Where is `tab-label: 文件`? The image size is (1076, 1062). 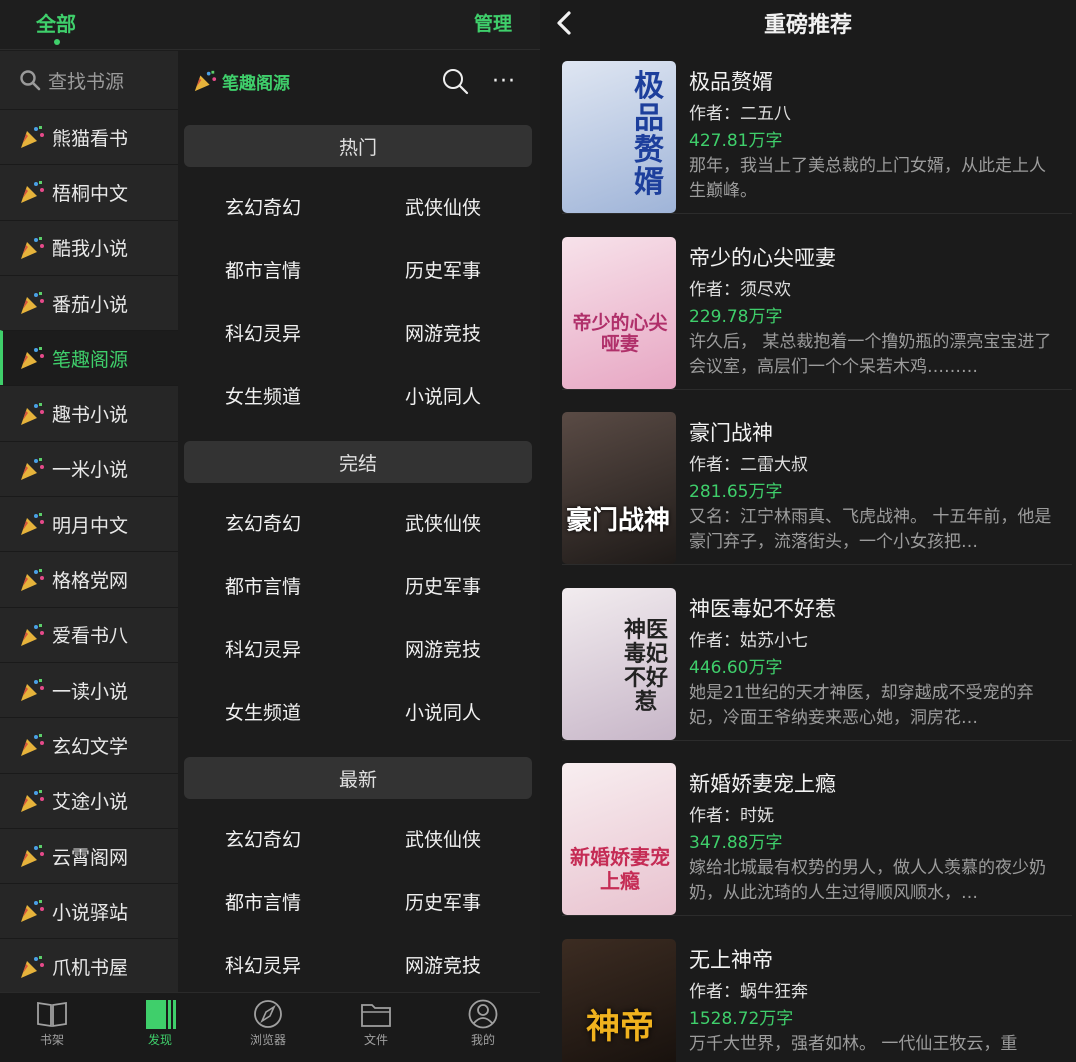
tab-label: 文件 is located at coordinates (375, 1040).